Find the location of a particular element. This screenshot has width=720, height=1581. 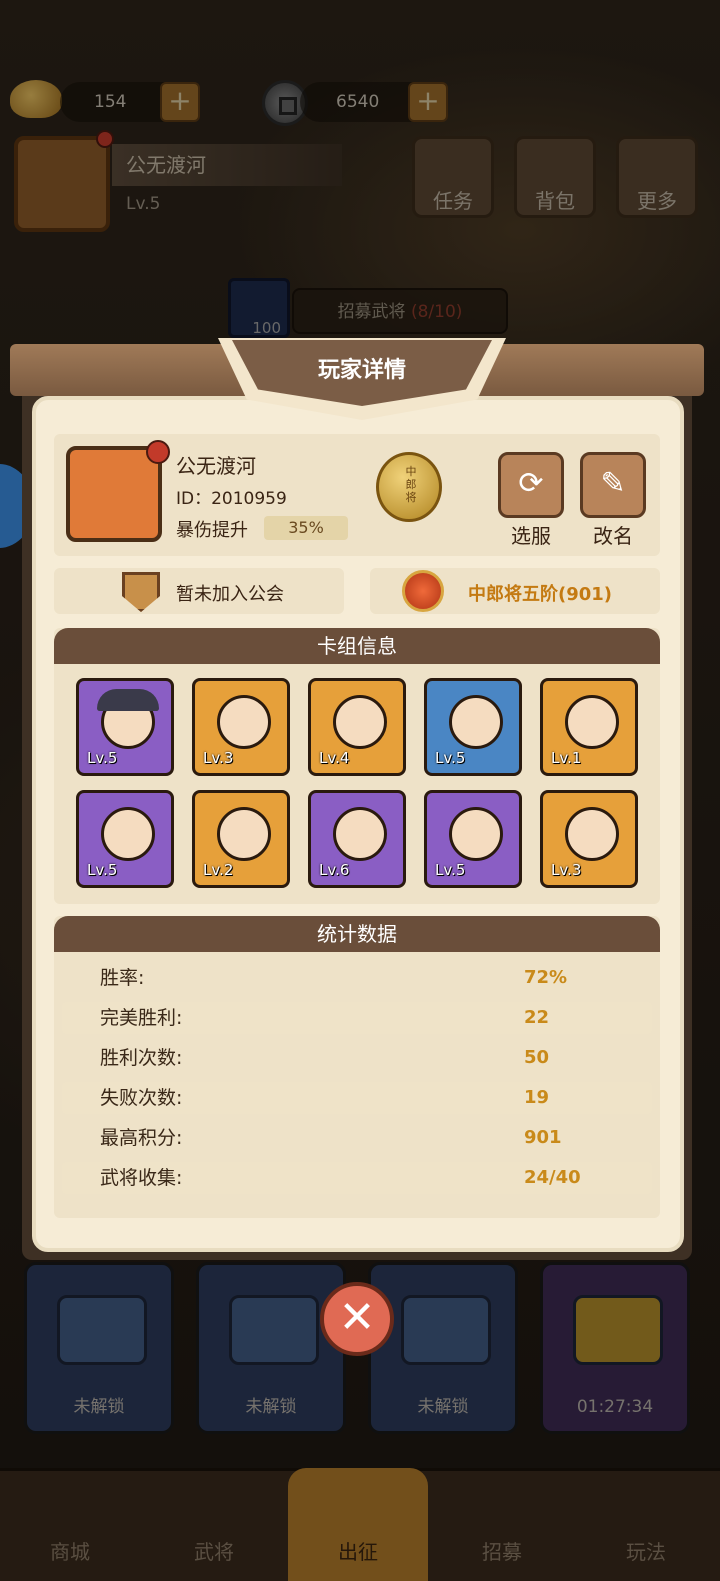

stat-value: 22 is located at coordinates (537, 1017).